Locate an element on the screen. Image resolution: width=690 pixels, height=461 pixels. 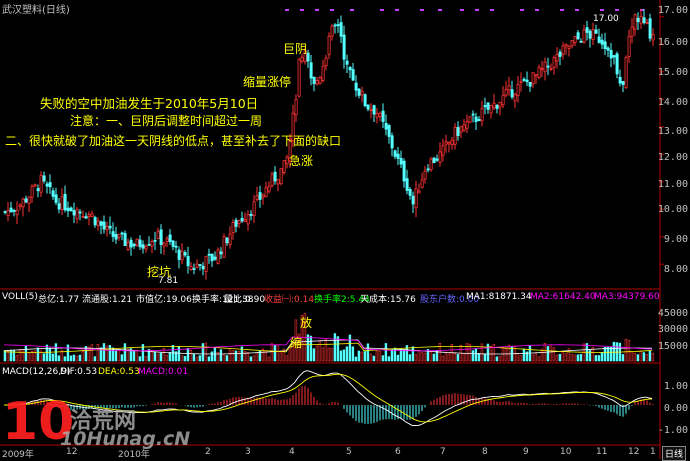
macd-value: MACD:0.01 is located at coordinates (163, 372).